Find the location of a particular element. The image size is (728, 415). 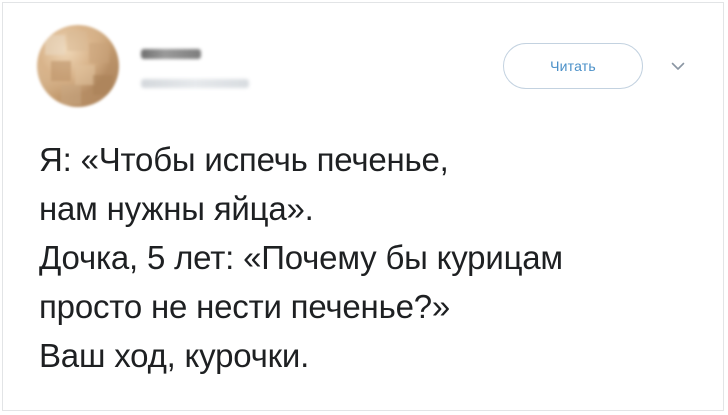

avatar is located at coordinates (78, 66).